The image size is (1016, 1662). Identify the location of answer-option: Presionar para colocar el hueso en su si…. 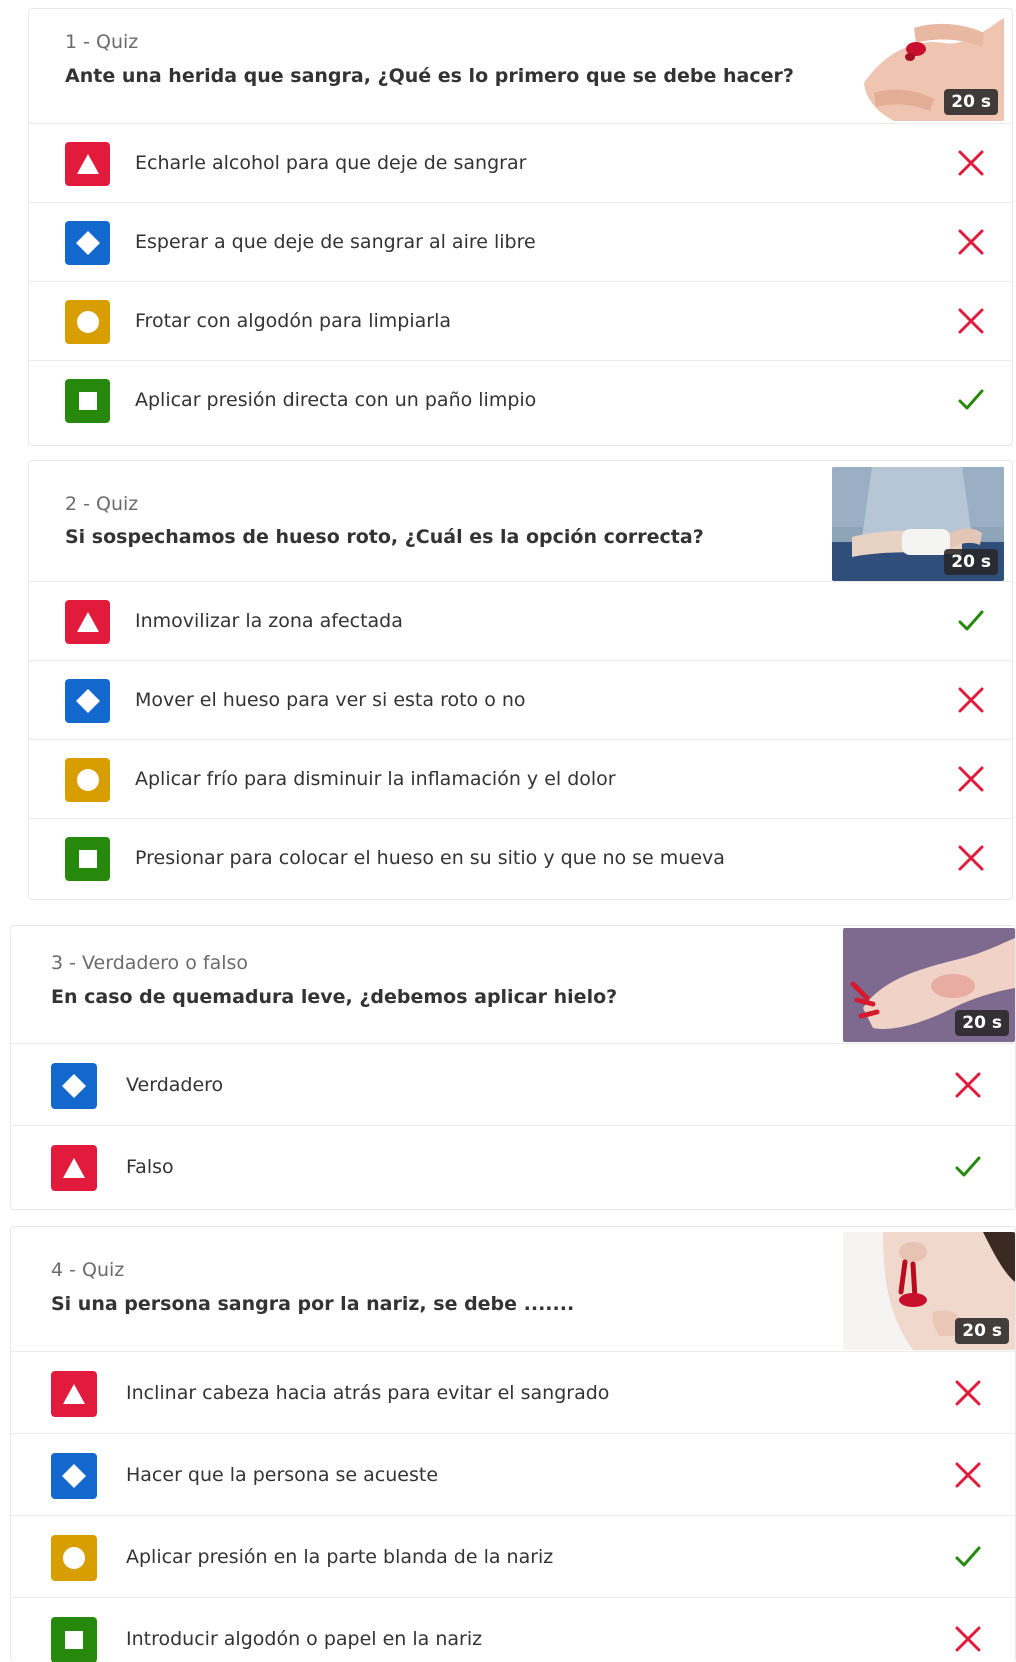
(520, 858).